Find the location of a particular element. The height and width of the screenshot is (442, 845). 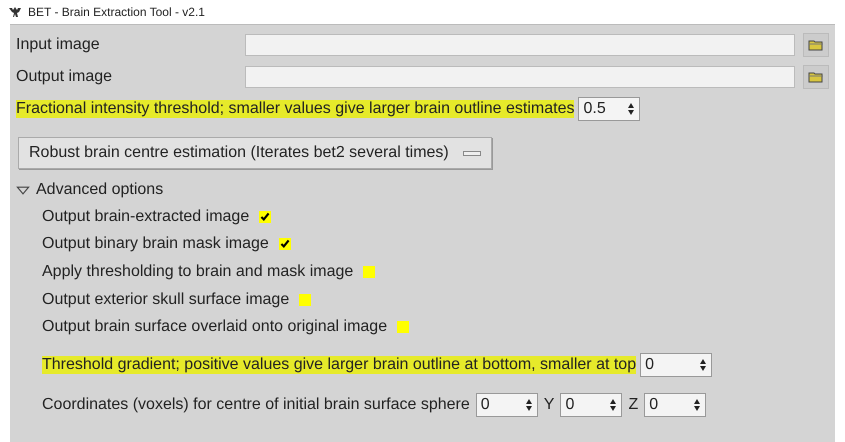

axis-label: Z is located at coordinates (633, 405).